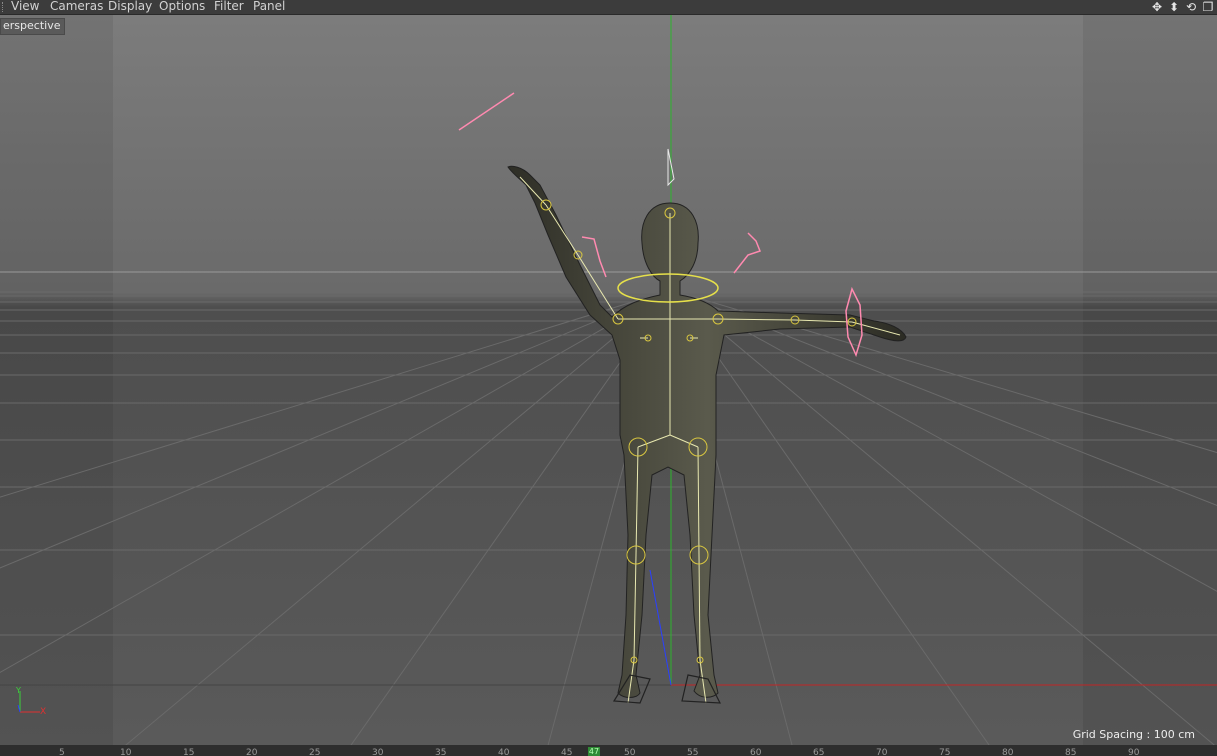 The image size is (1217, 756). What do you see at coordinates (315, 752) in the screenshot?
I see `timeline-tick: 25` at bounding box center [315, 752].